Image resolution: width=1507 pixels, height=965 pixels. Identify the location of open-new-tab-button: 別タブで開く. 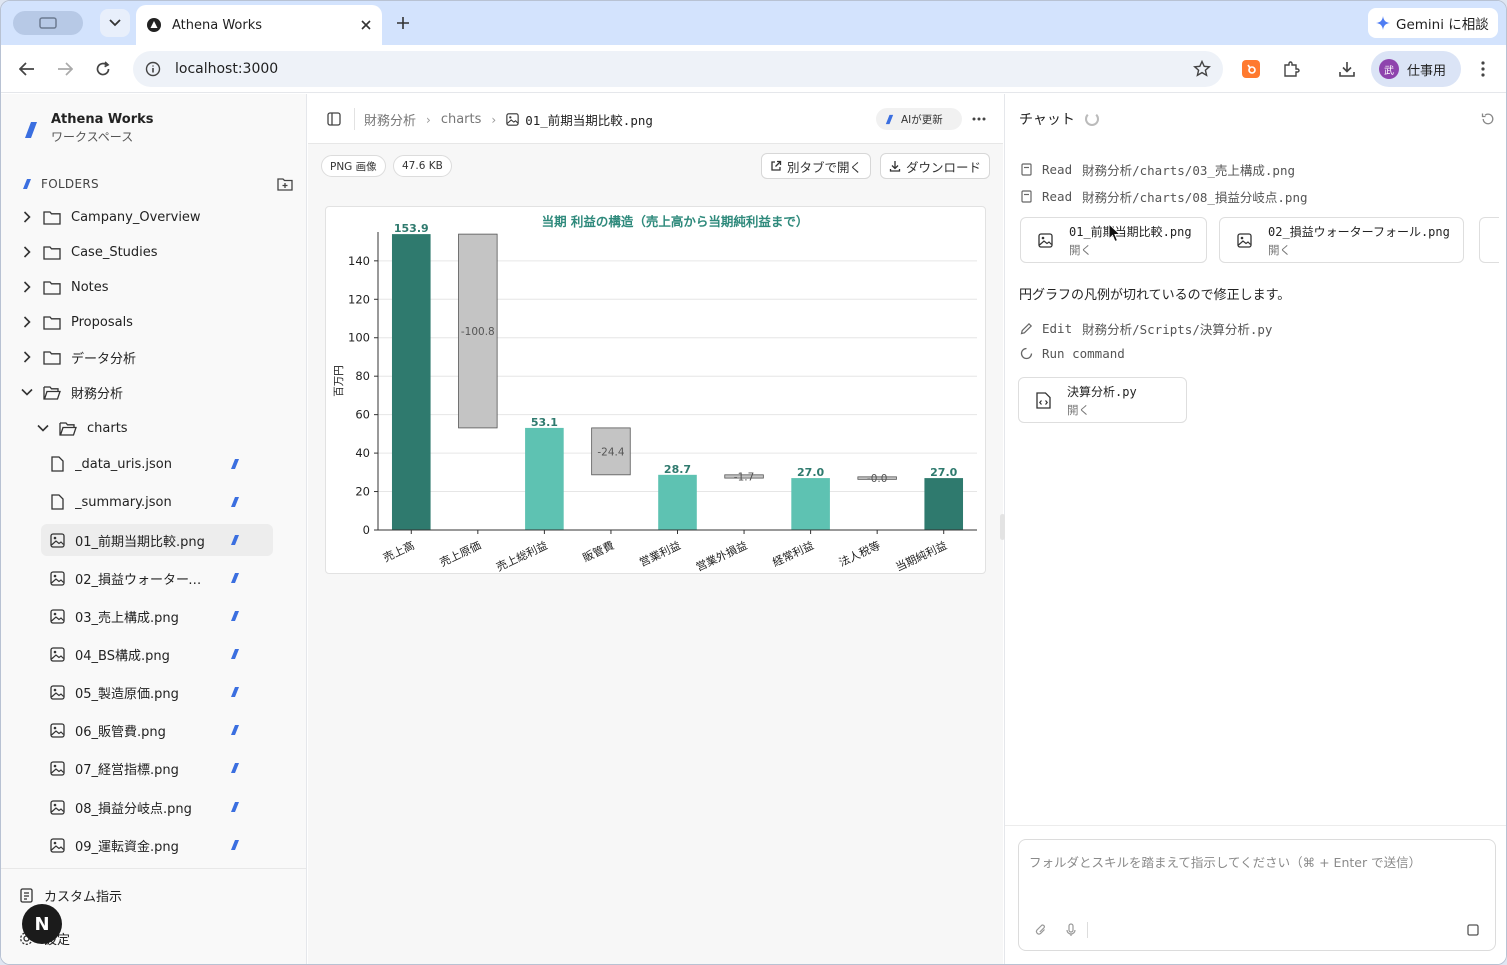
(816, 166).